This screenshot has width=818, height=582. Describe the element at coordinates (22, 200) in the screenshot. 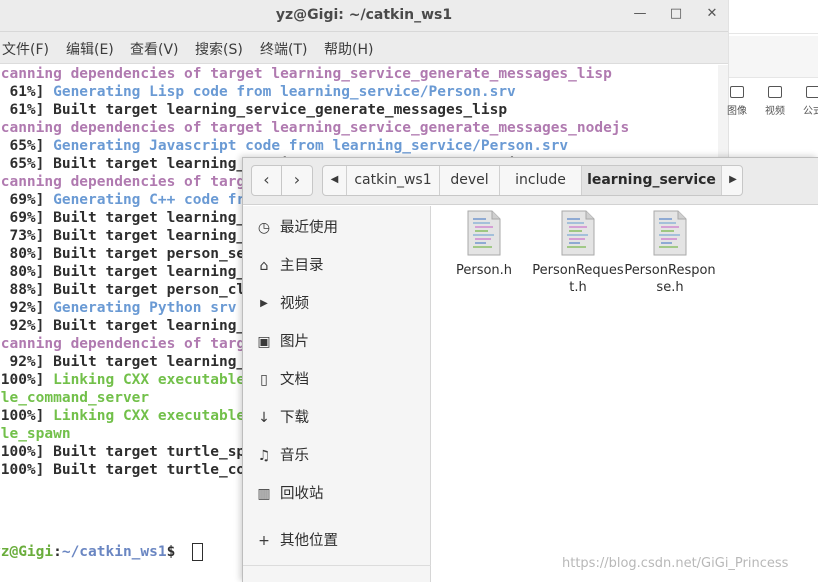

I see `progress-prefix: [ 69%]` at that location.